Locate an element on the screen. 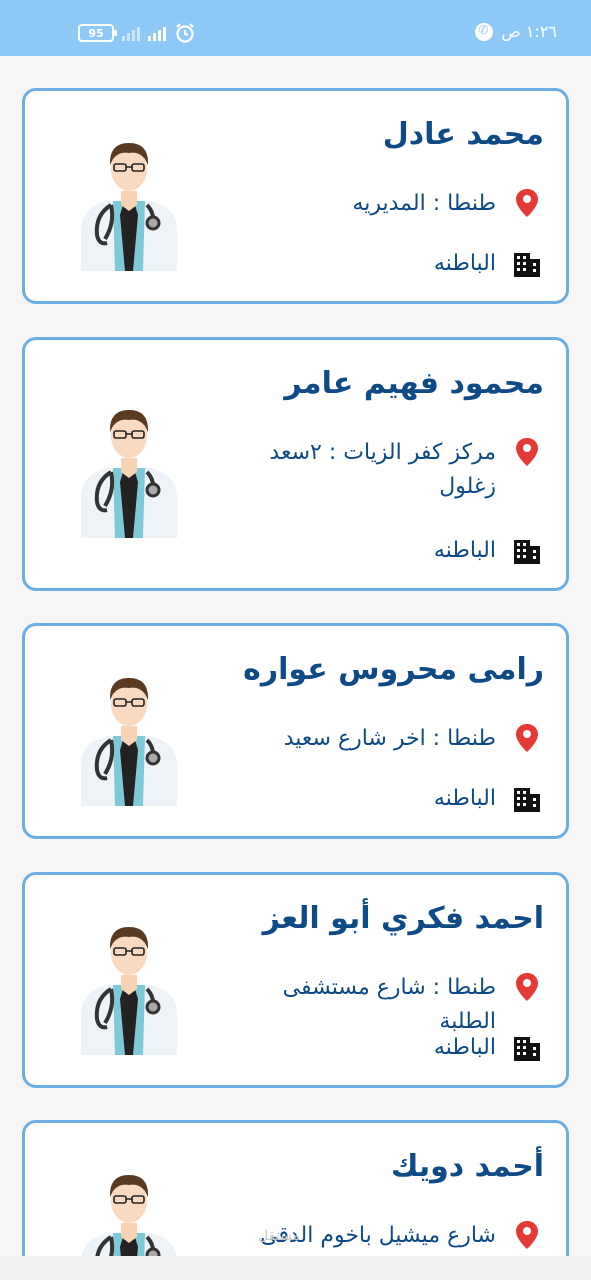  clock: ١:٢٦ ص is located at coordinates (529, 31).